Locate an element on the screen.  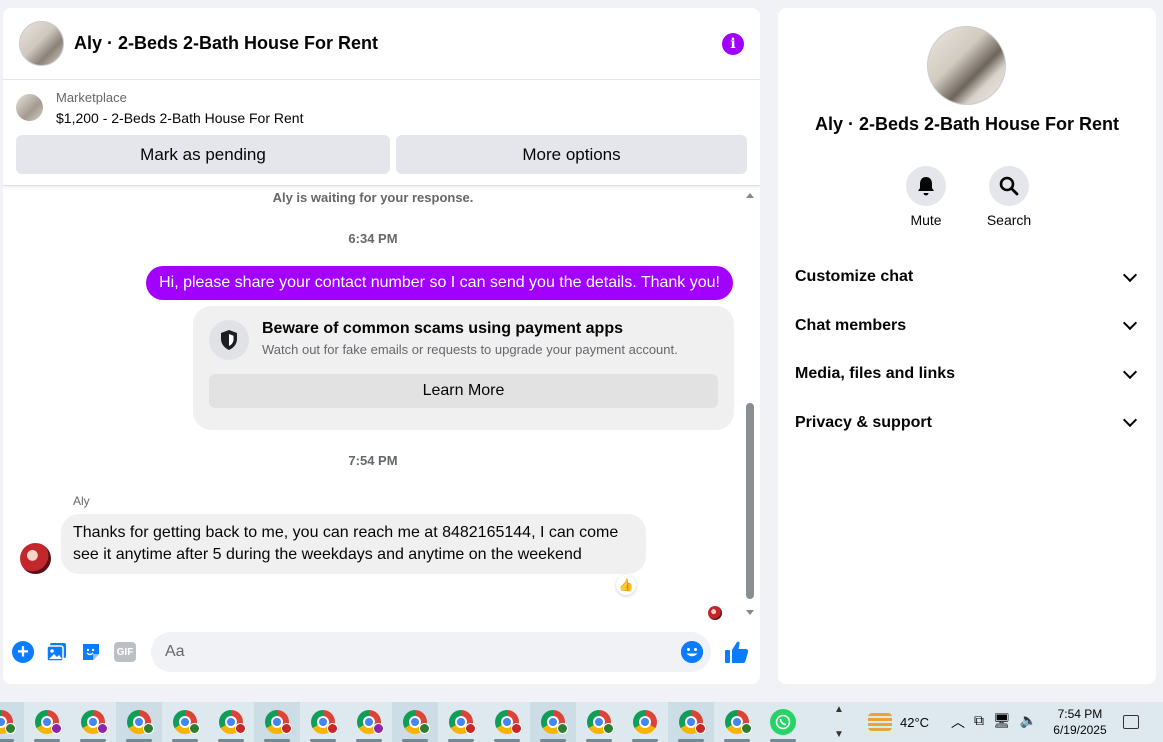
camera-icon: ⧉ is located at coordinates (979, 722).